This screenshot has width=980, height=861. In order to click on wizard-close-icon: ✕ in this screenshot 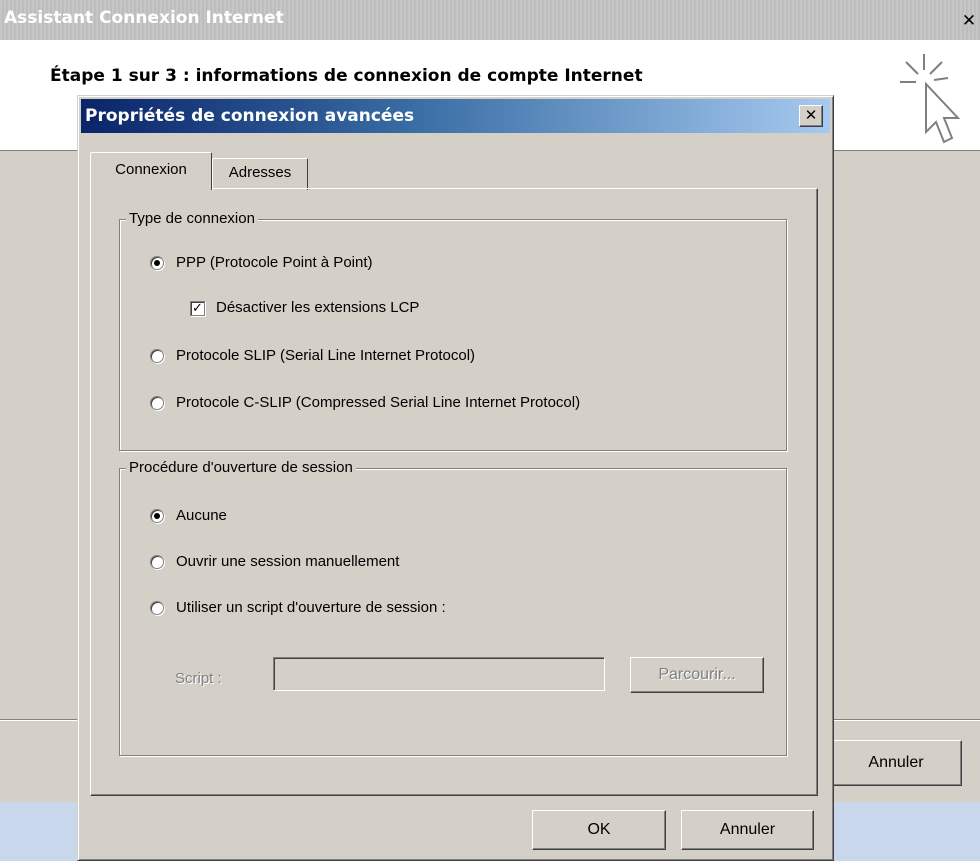, I will do `click(969, 21)`.